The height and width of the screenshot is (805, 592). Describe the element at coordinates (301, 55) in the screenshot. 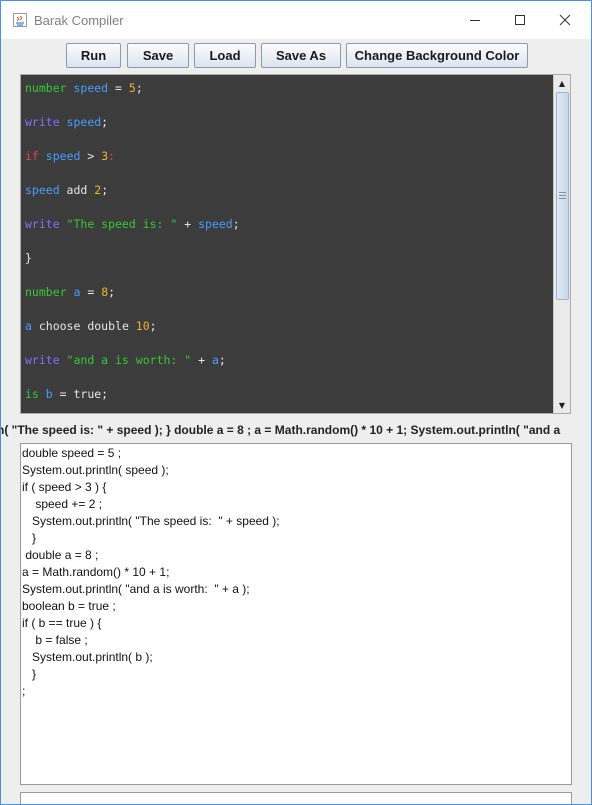

I see `save-as-button: Save As` at that location.